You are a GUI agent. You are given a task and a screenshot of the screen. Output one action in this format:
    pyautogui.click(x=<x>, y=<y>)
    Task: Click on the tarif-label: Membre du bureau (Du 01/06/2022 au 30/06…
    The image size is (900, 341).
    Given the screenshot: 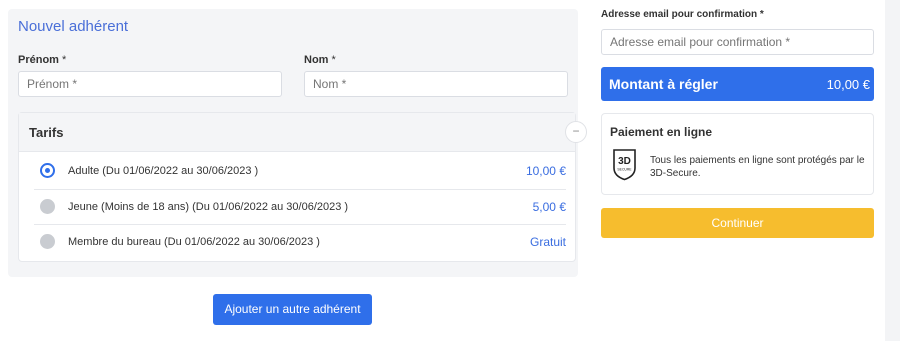 What is the action you would take?
    pyautogui.click(x=194, y=242)
    